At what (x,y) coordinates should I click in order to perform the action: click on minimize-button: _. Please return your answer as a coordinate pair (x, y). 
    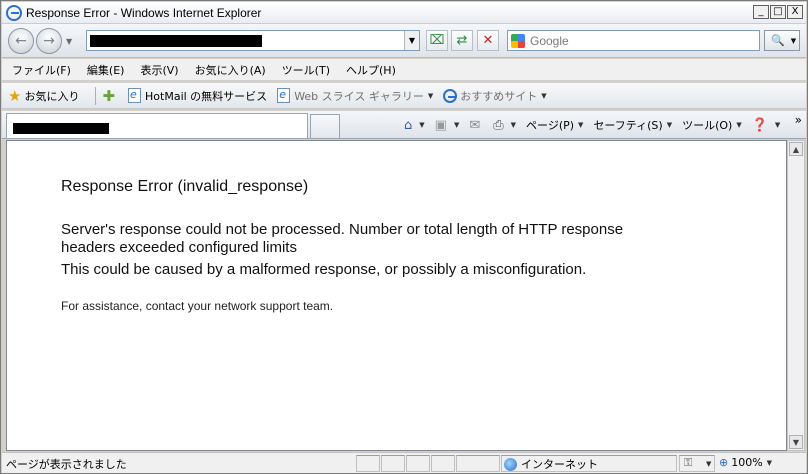
    Looking at the image, I should click on (761, 12).